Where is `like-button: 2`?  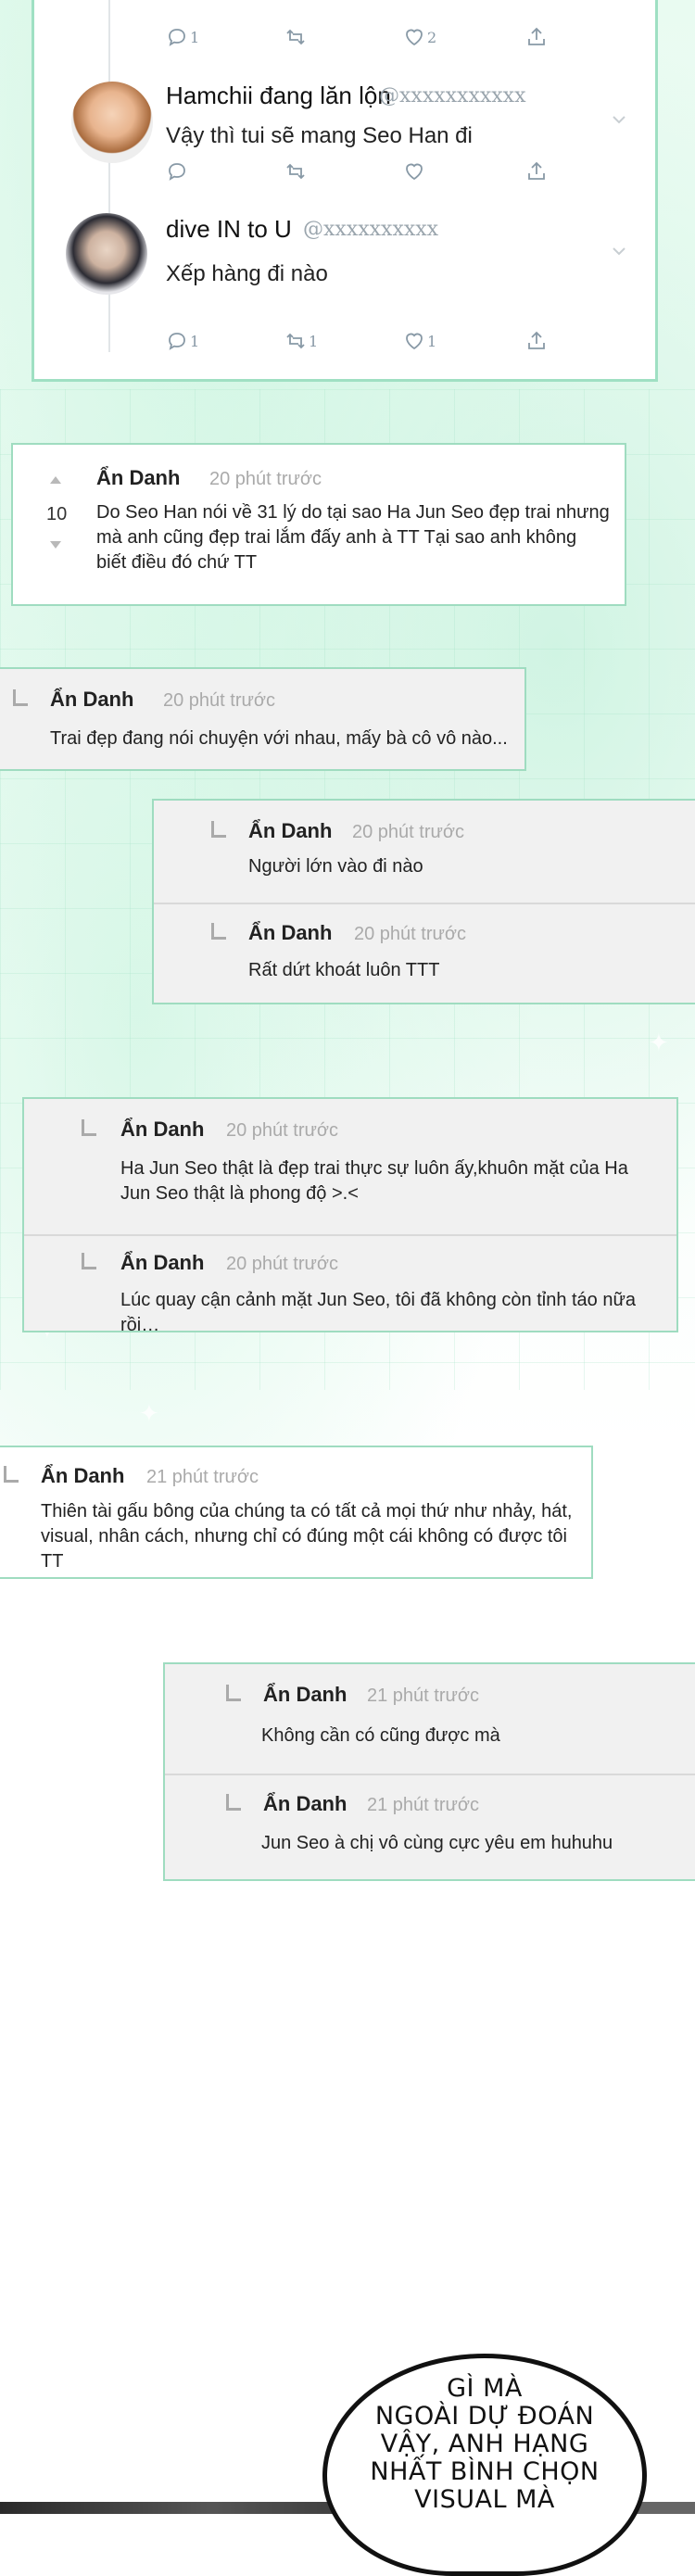 like-button: 2 is located at coordinates (419, 37).